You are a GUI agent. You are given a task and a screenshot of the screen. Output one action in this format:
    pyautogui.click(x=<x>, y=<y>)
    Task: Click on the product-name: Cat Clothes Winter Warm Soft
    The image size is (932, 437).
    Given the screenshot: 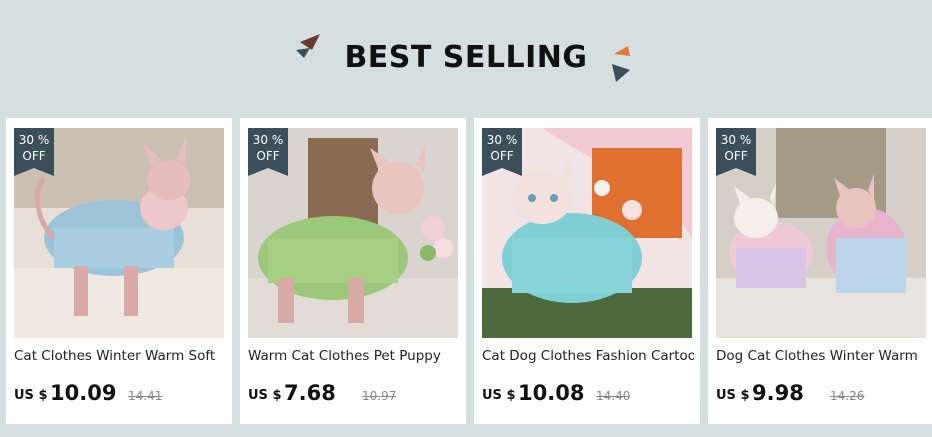 What is the action you would take?
    pyautogui.click(x=120, y=356)
    